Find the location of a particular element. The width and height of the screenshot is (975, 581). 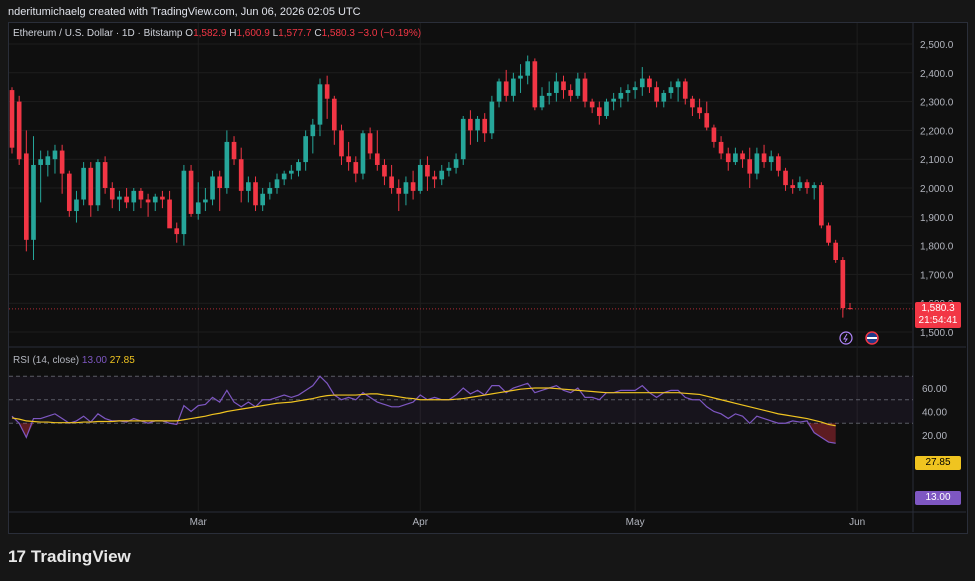

rsi-value-legend: 13.00 is located at coordinates (94, 360).